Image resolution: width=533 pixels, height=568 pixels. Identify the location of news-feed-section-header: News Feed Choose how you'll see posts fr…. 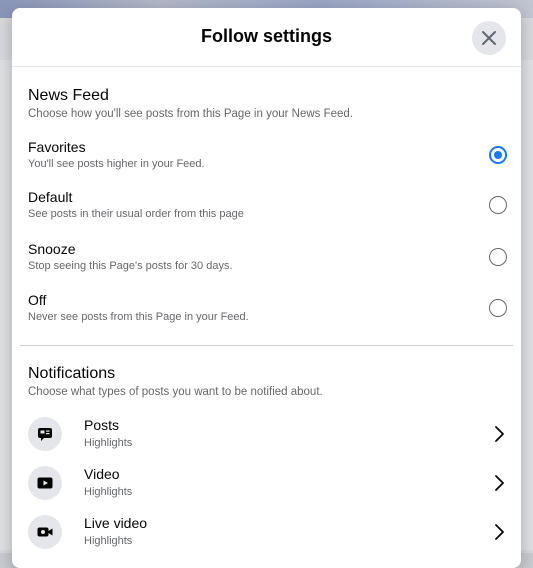
(190, 103).